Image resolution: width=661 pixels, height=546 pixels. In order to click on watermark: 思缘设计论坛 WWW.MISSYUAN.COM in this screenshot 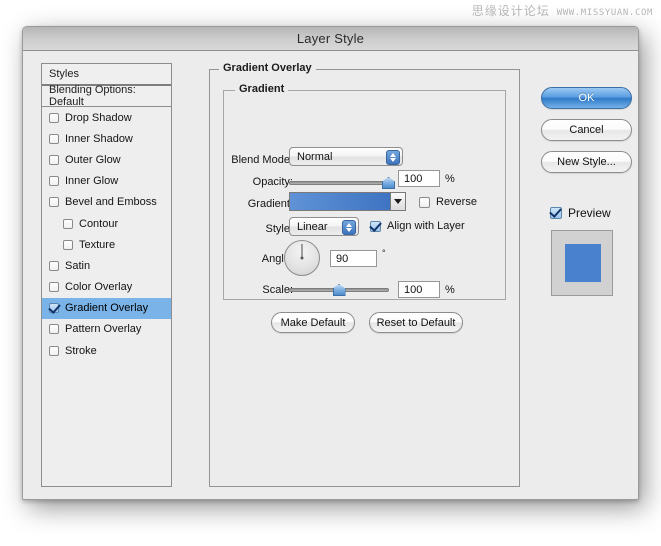, I will do `click(562, 10)`.